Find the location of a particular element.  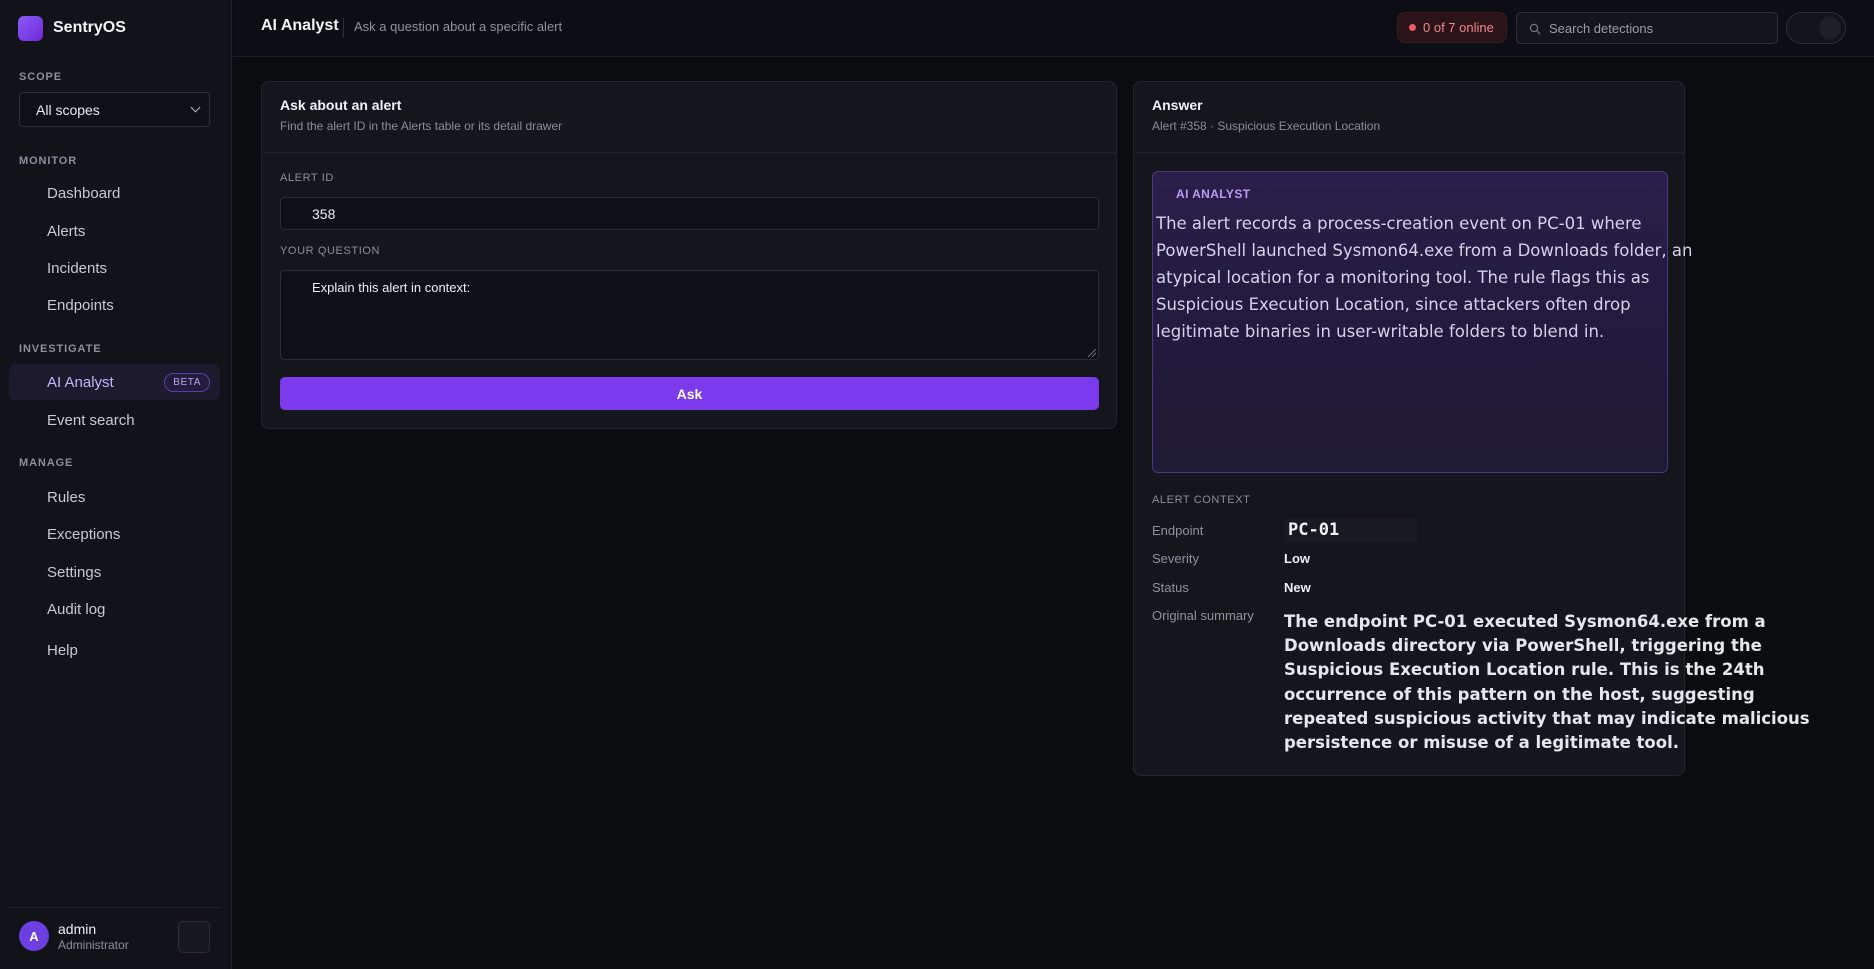

sidebar-divider is located at coordinates (114, 907).